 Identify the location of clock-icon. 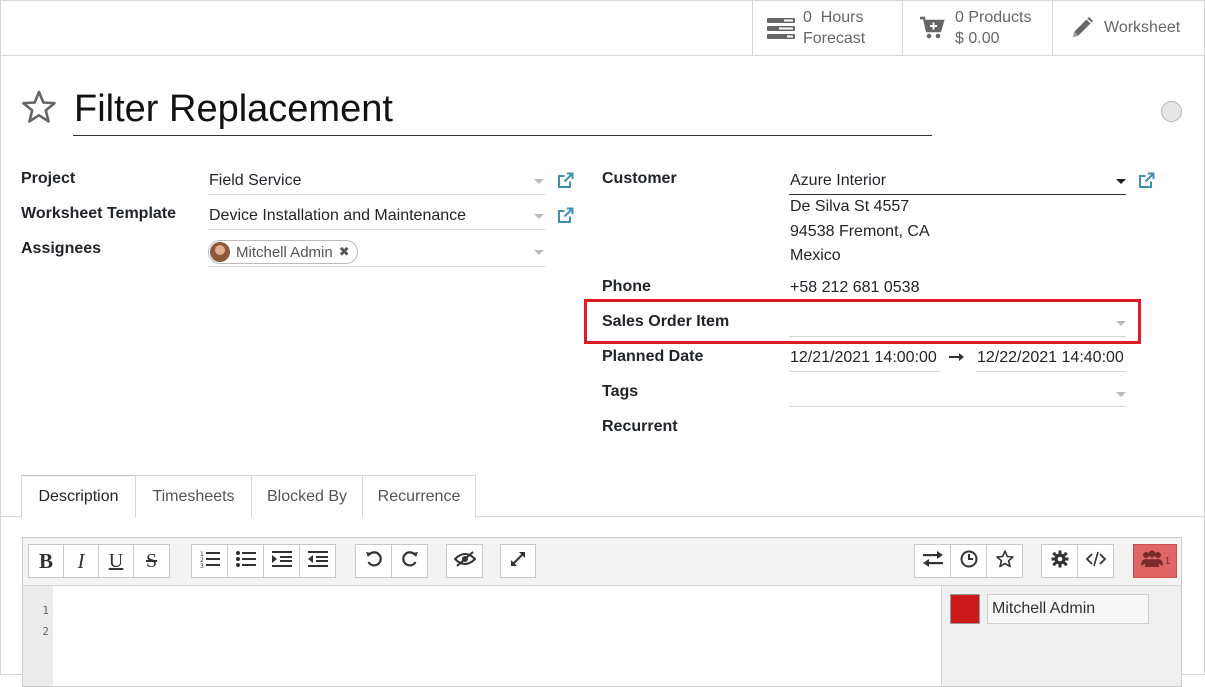
(969, 561).